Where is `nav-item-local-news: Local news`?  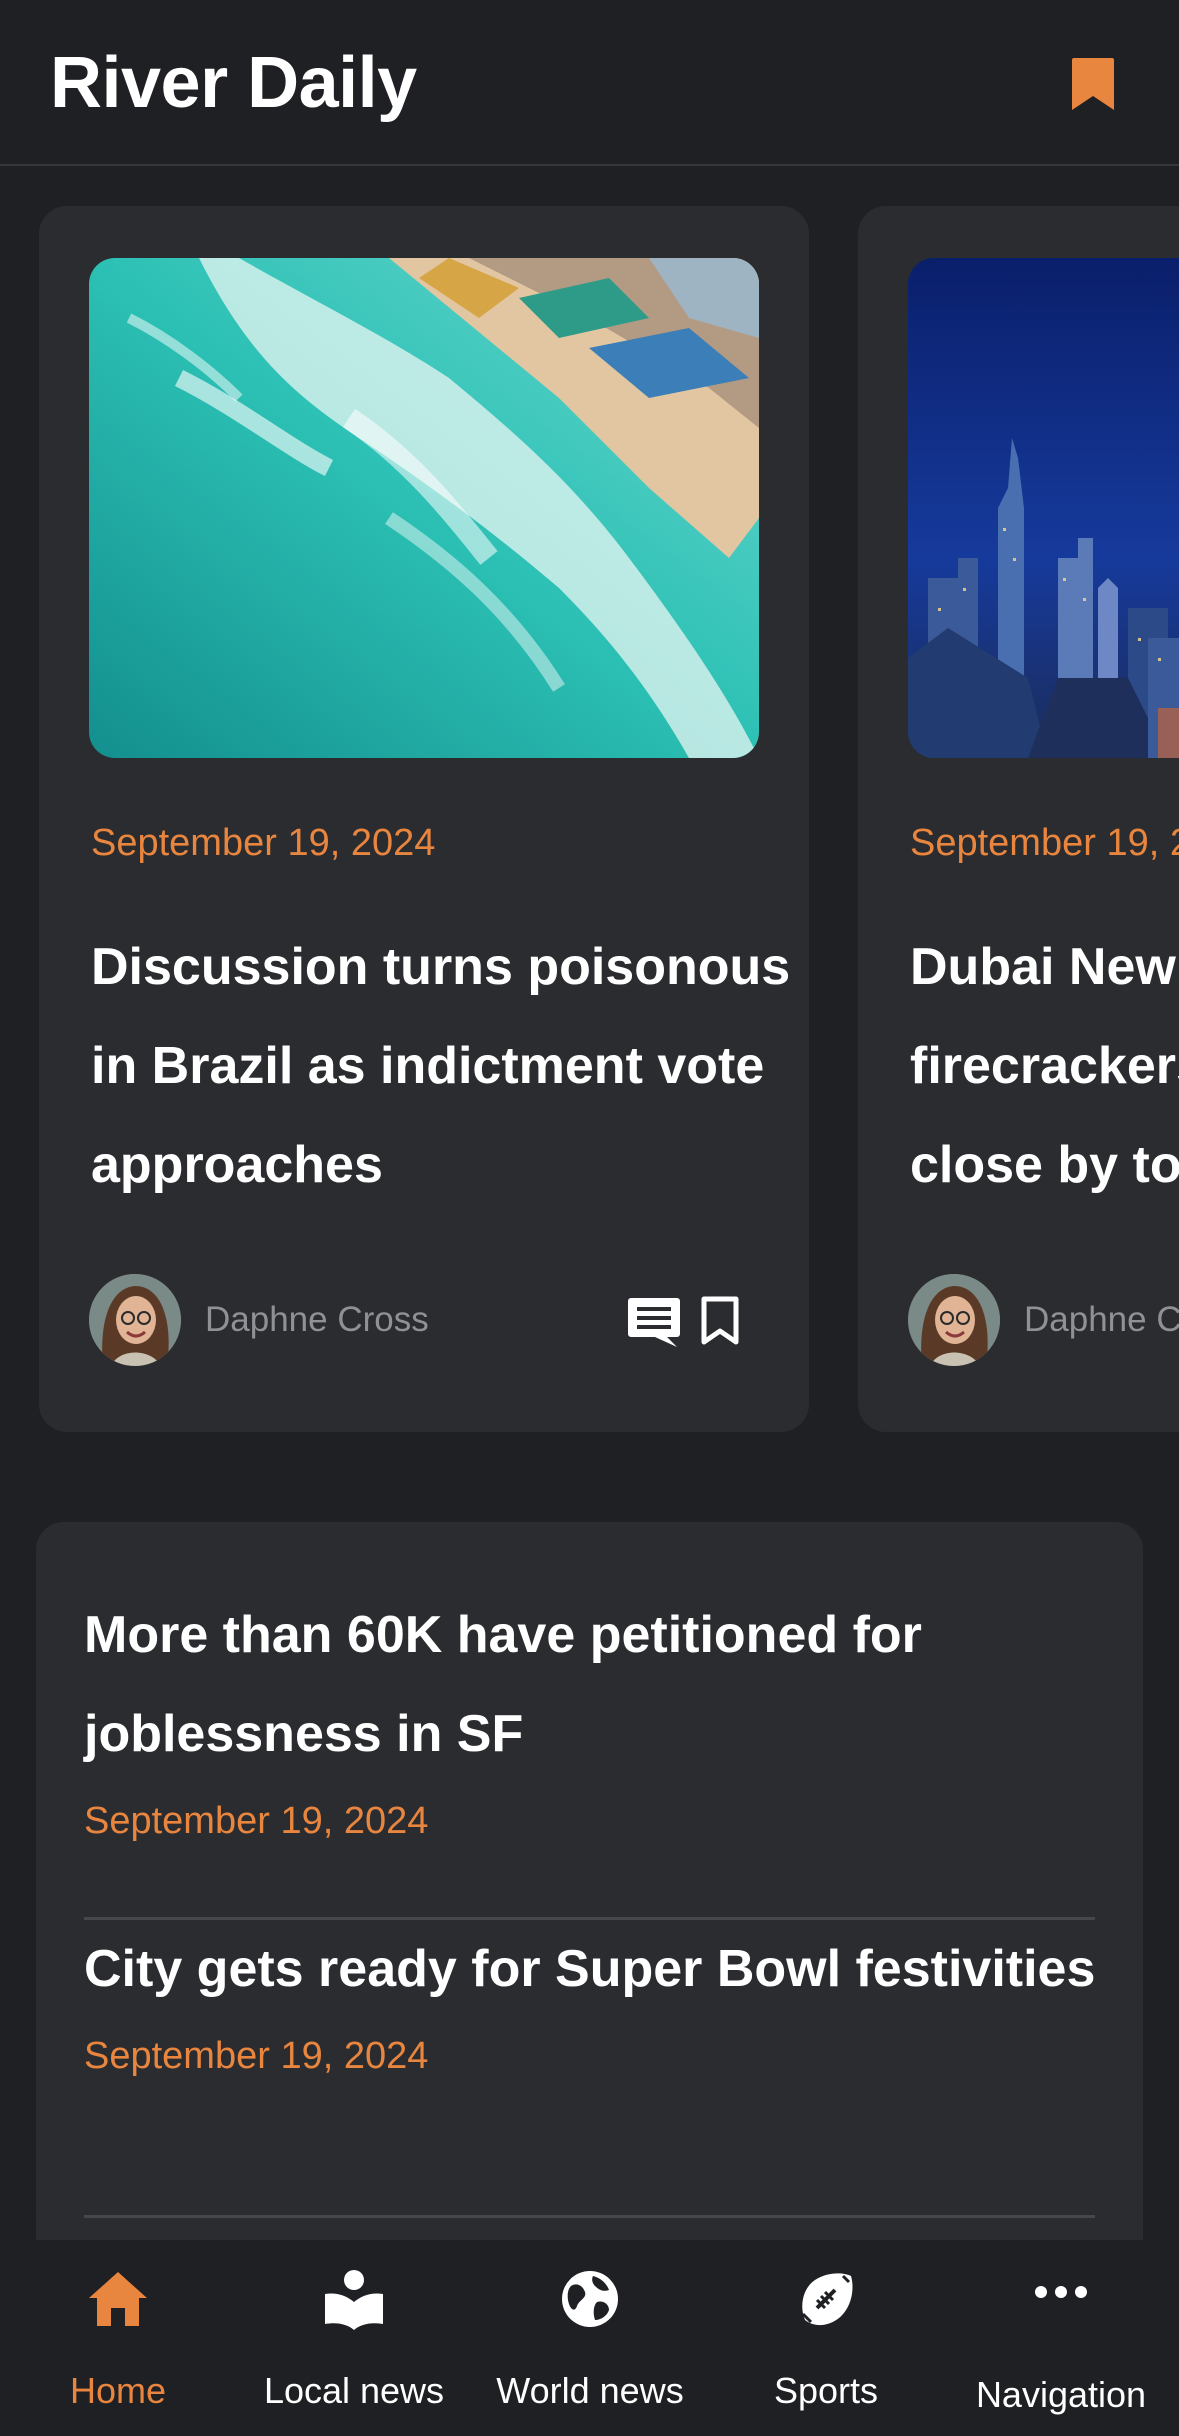
nav-item-local-news: Local news is located at coordinates (354, 2338).